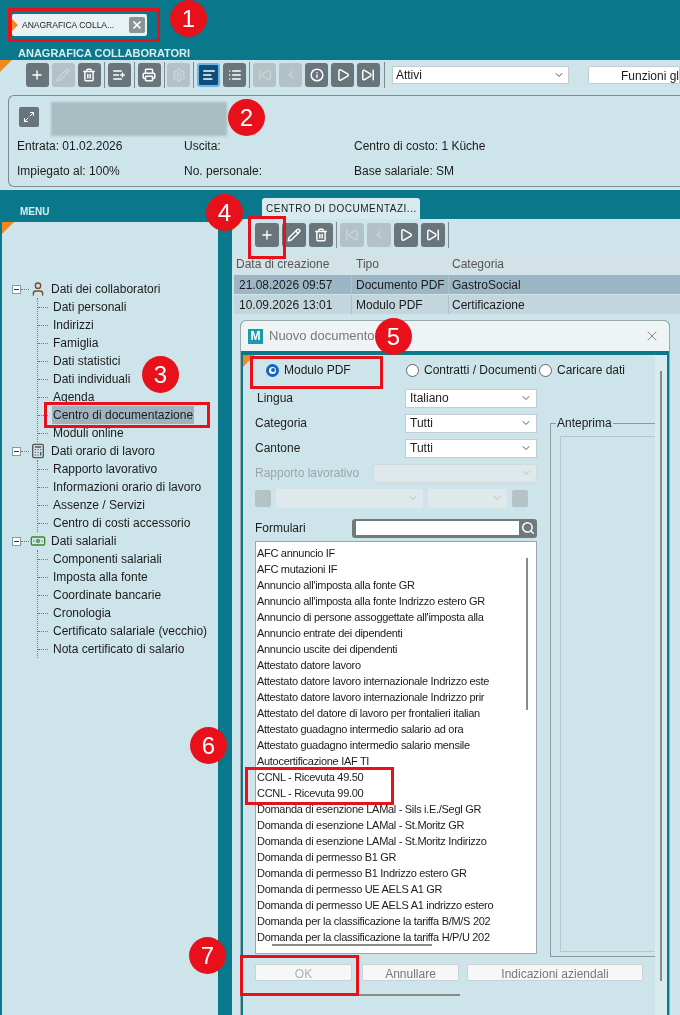  Describe the element at coordinates (130, 631) in the screenshot. I see `tree-item: Certificato salariale (vecchio)` at that location.